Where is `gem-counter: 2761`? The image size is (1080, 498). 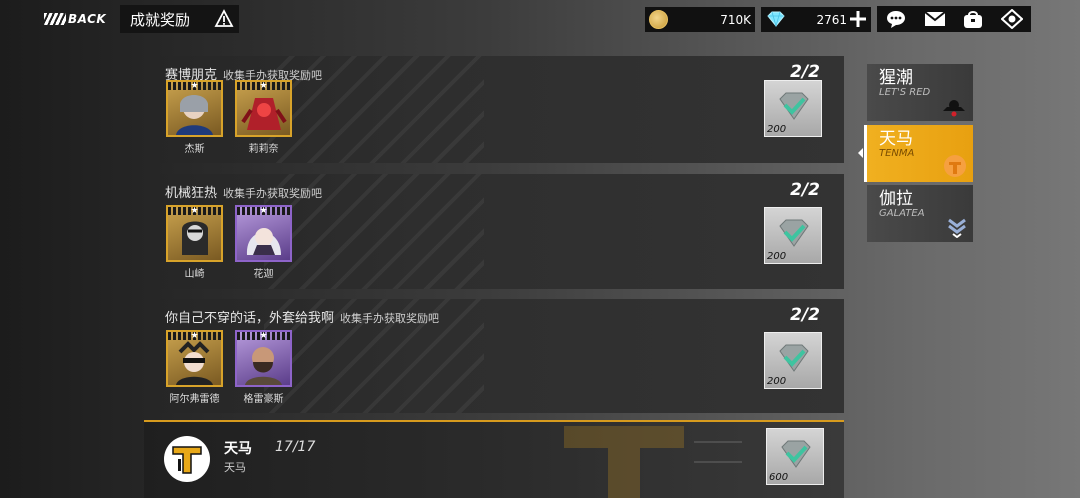 gem-counter: 2761 is located at coordinates (816, 19).